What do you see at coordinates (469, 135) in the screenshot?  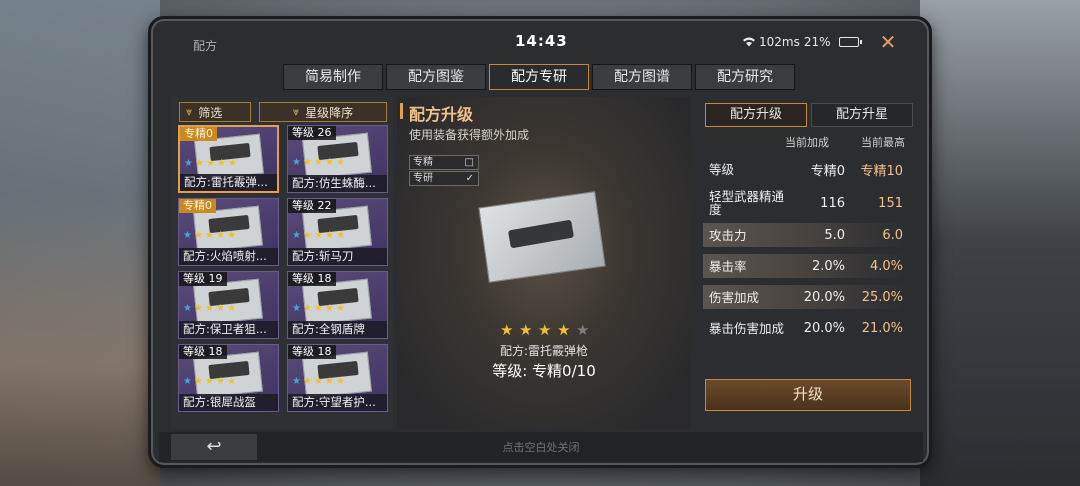 I see `upgrade-subtitle: 使用装备获得额外加成` at bounding box center [469, 135].